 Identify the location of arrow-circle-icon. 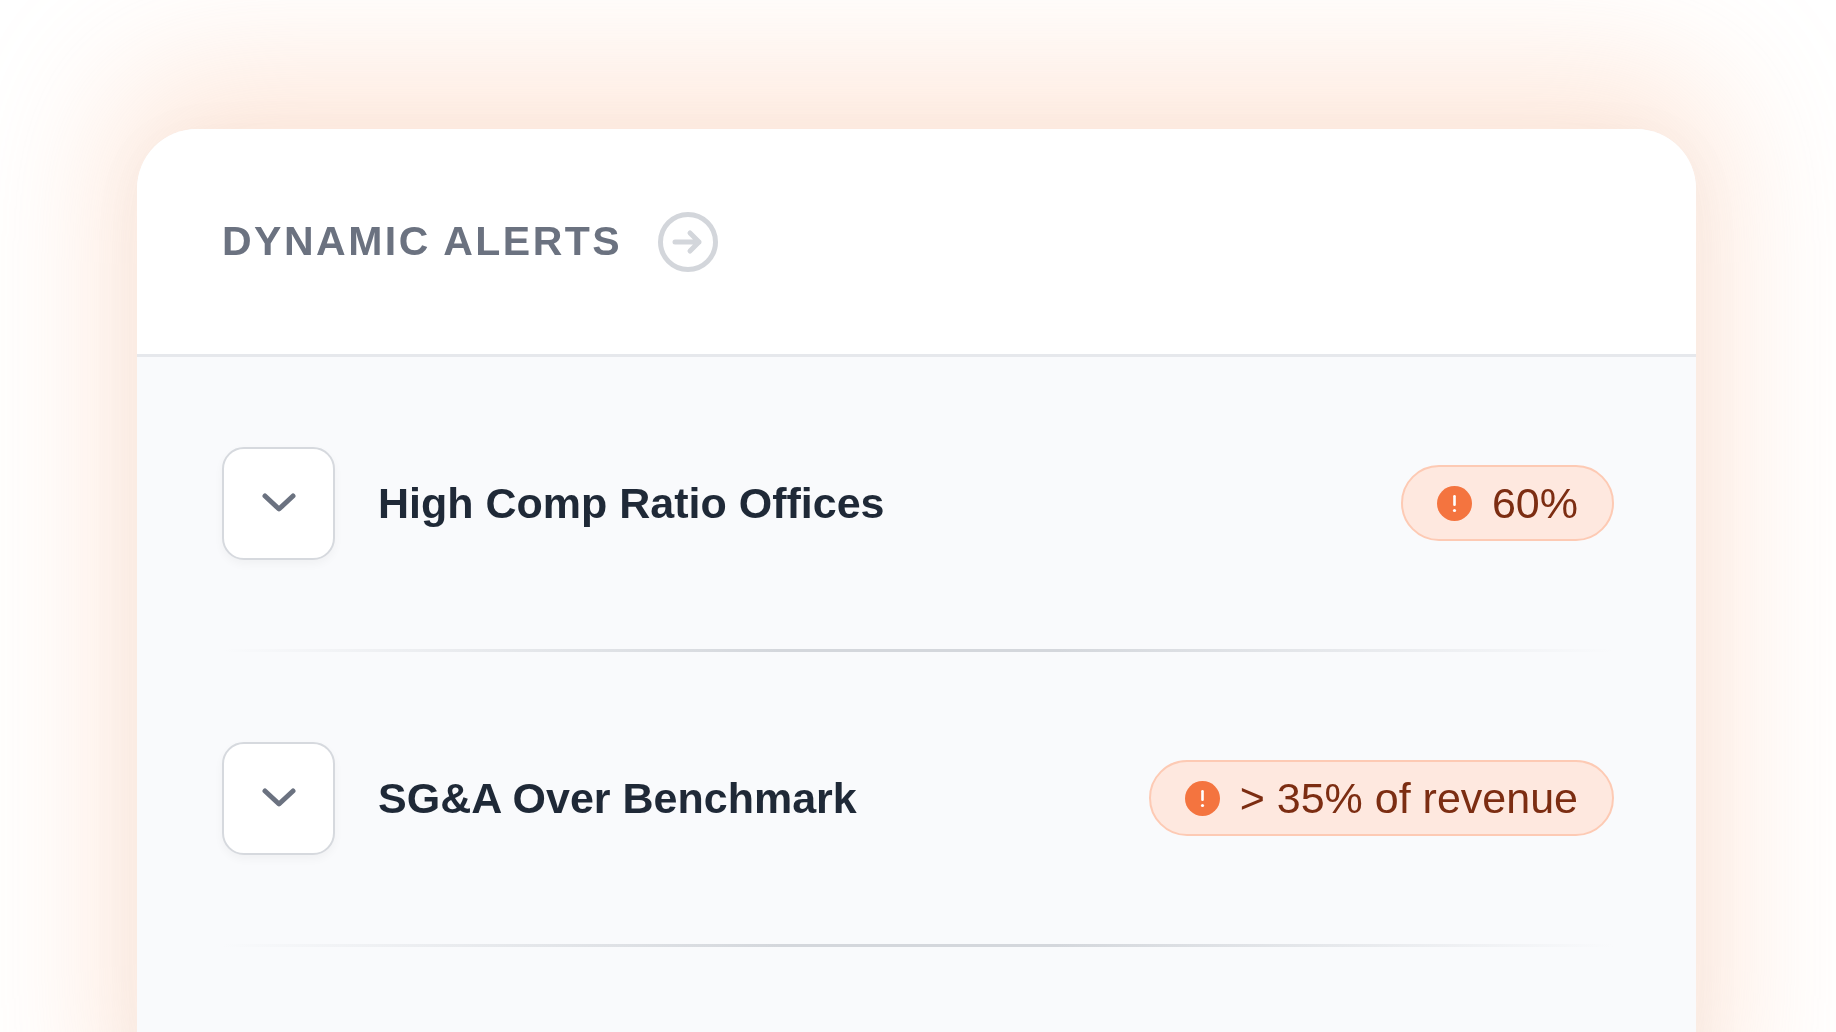
(688, 241).